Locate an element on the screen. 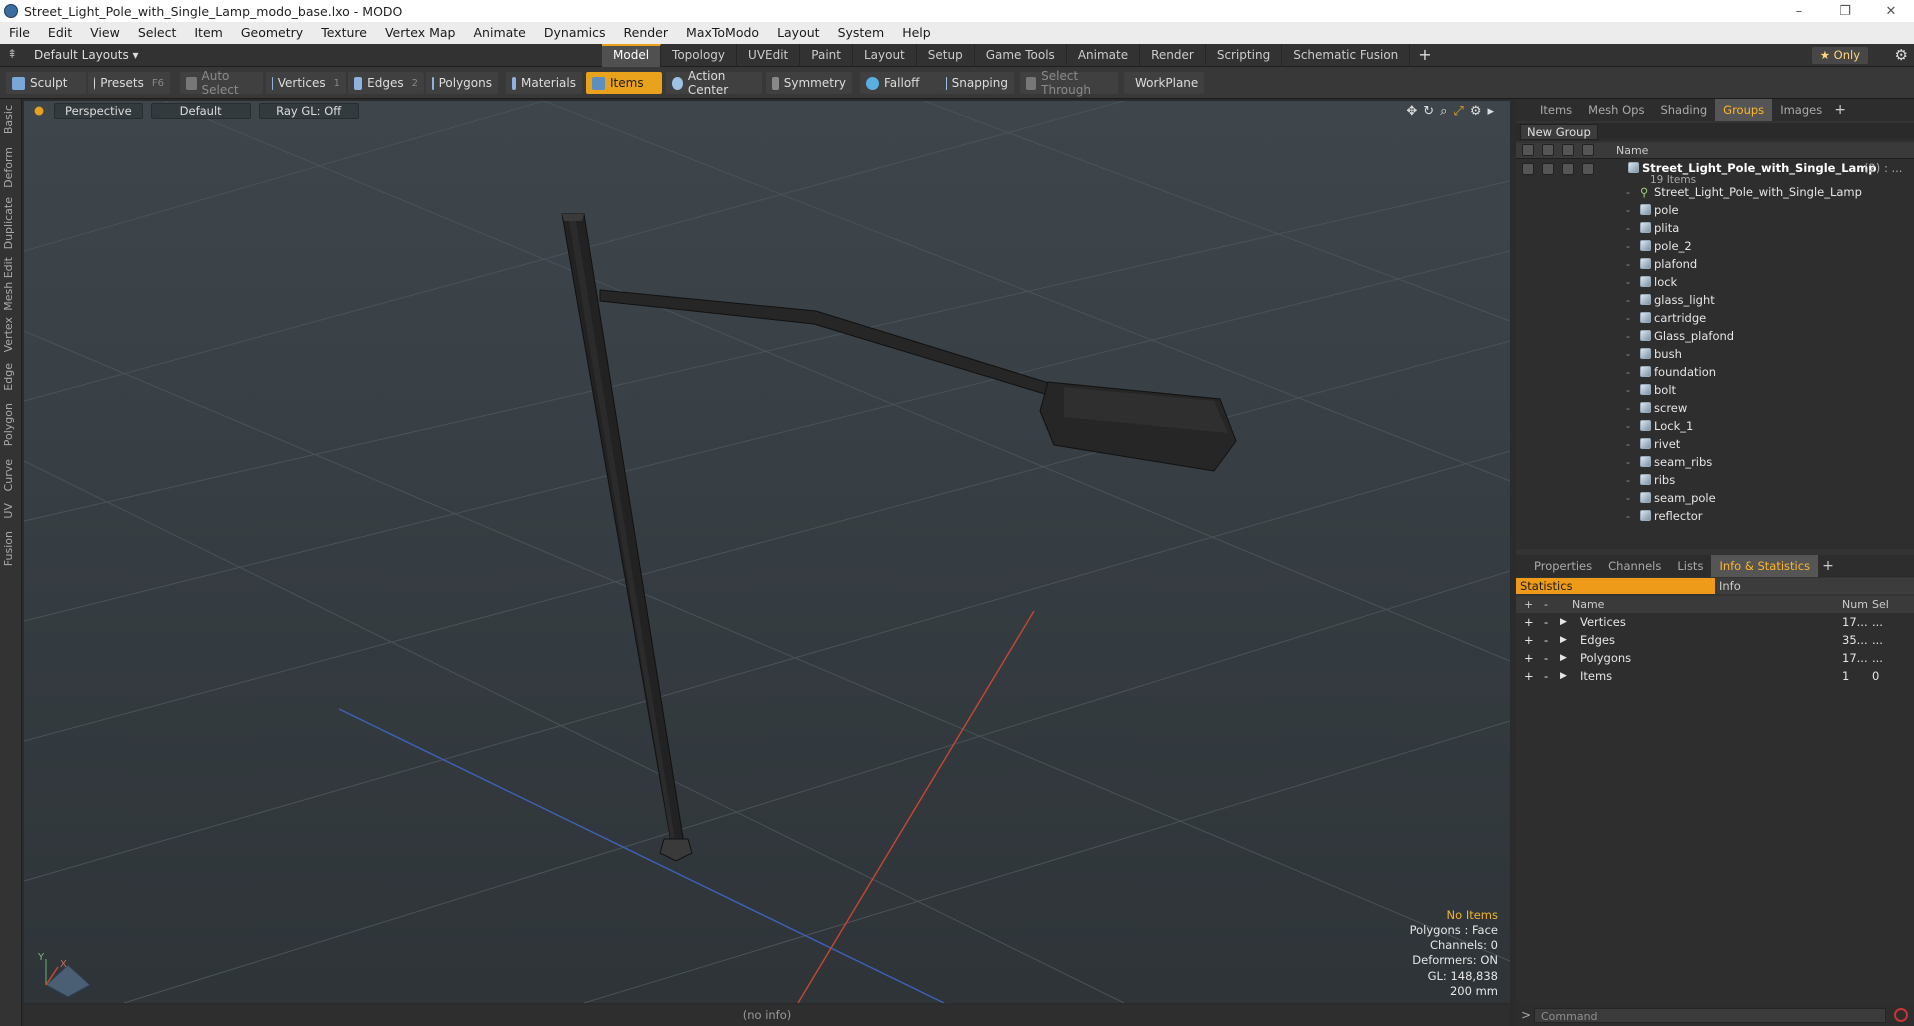 This screenshot has height=1026, width=1914. render-icon is located at coordinates (1548, 150).